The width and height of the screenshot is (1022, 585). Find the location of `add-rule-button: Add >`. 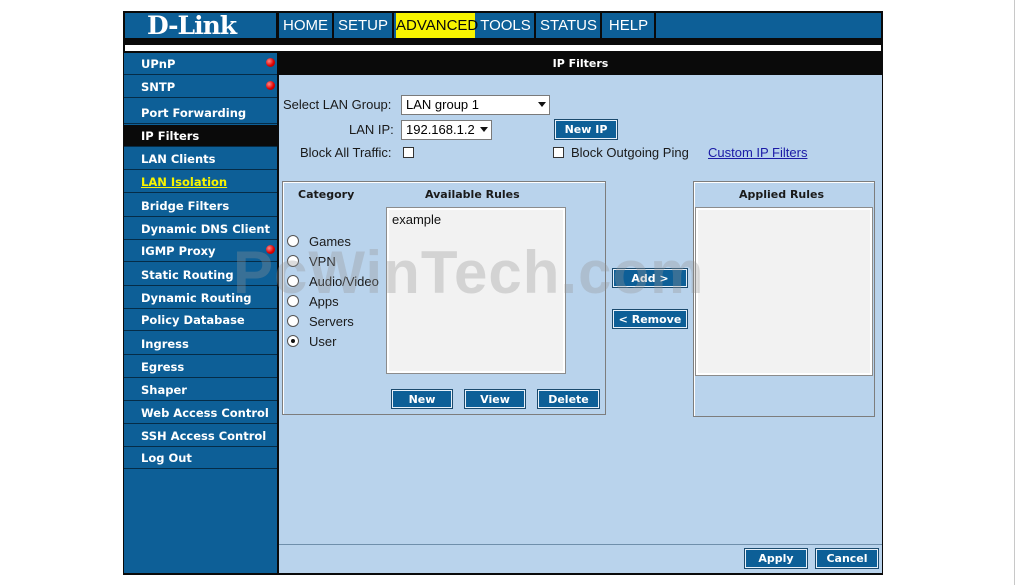

add-rule-button: Add > is located at coordinates (650, 278).